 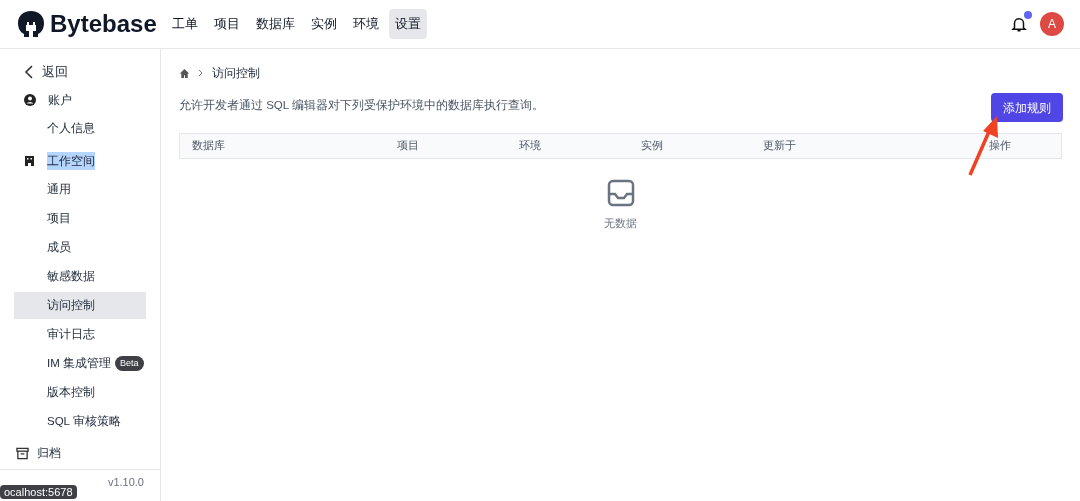 I want to click on sidebar-item: SQL 审核策略, so click(x=80, y=421).